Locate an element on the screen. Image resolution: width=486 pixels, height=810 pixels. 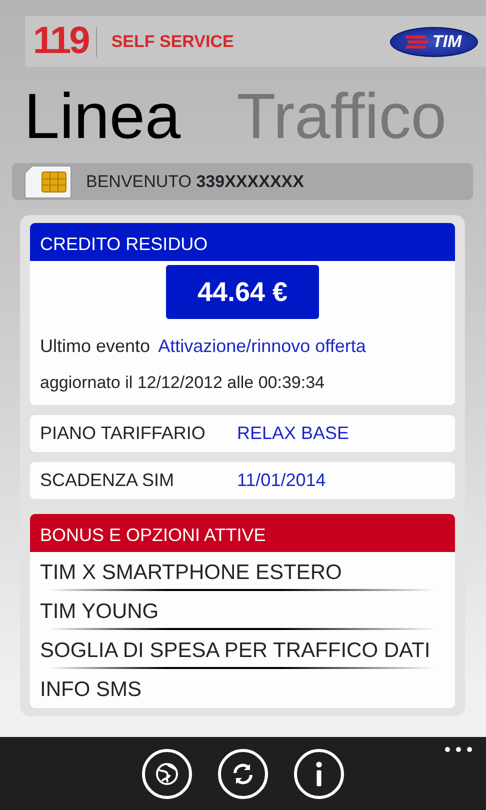
event-value: Attivazione/rinnovo offerta is located at coordinates (262, 346).